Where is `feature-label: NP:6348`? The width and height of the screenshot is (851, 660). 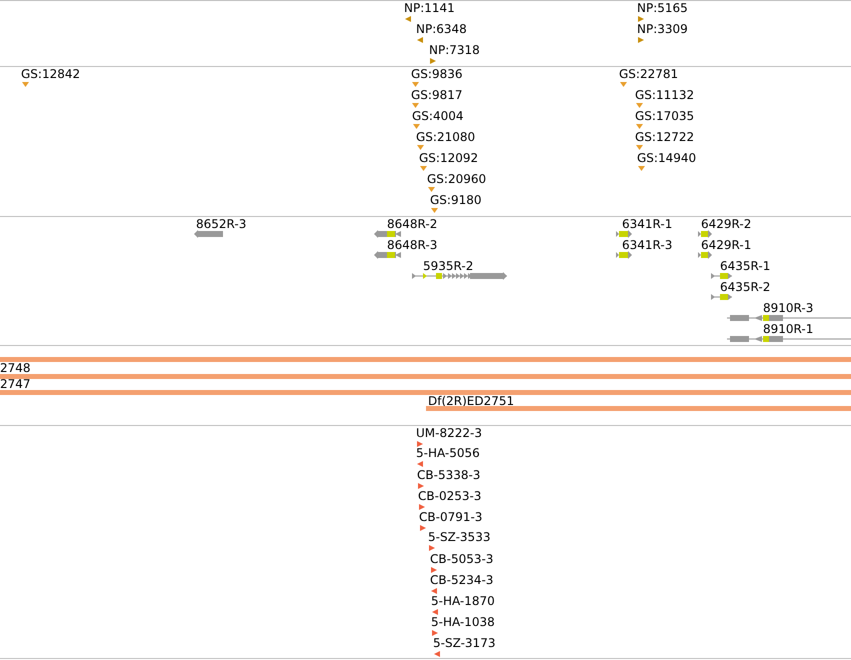 feature-label: NP:6348 is located at coordinates (441, 29).